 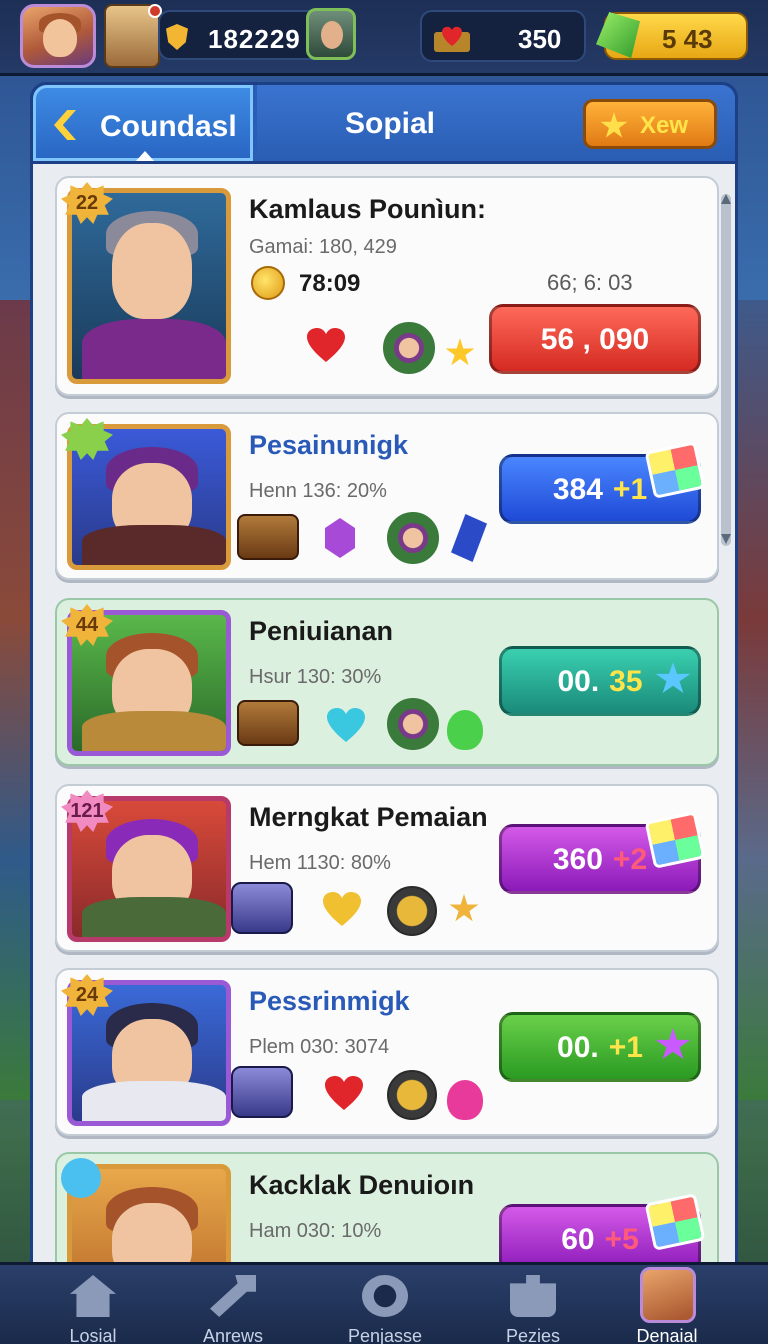 What do you see at coordinates (621, 1239) in the screenshot?
I see `action-button-bonus: +5` at bounding box center [621, 1239].